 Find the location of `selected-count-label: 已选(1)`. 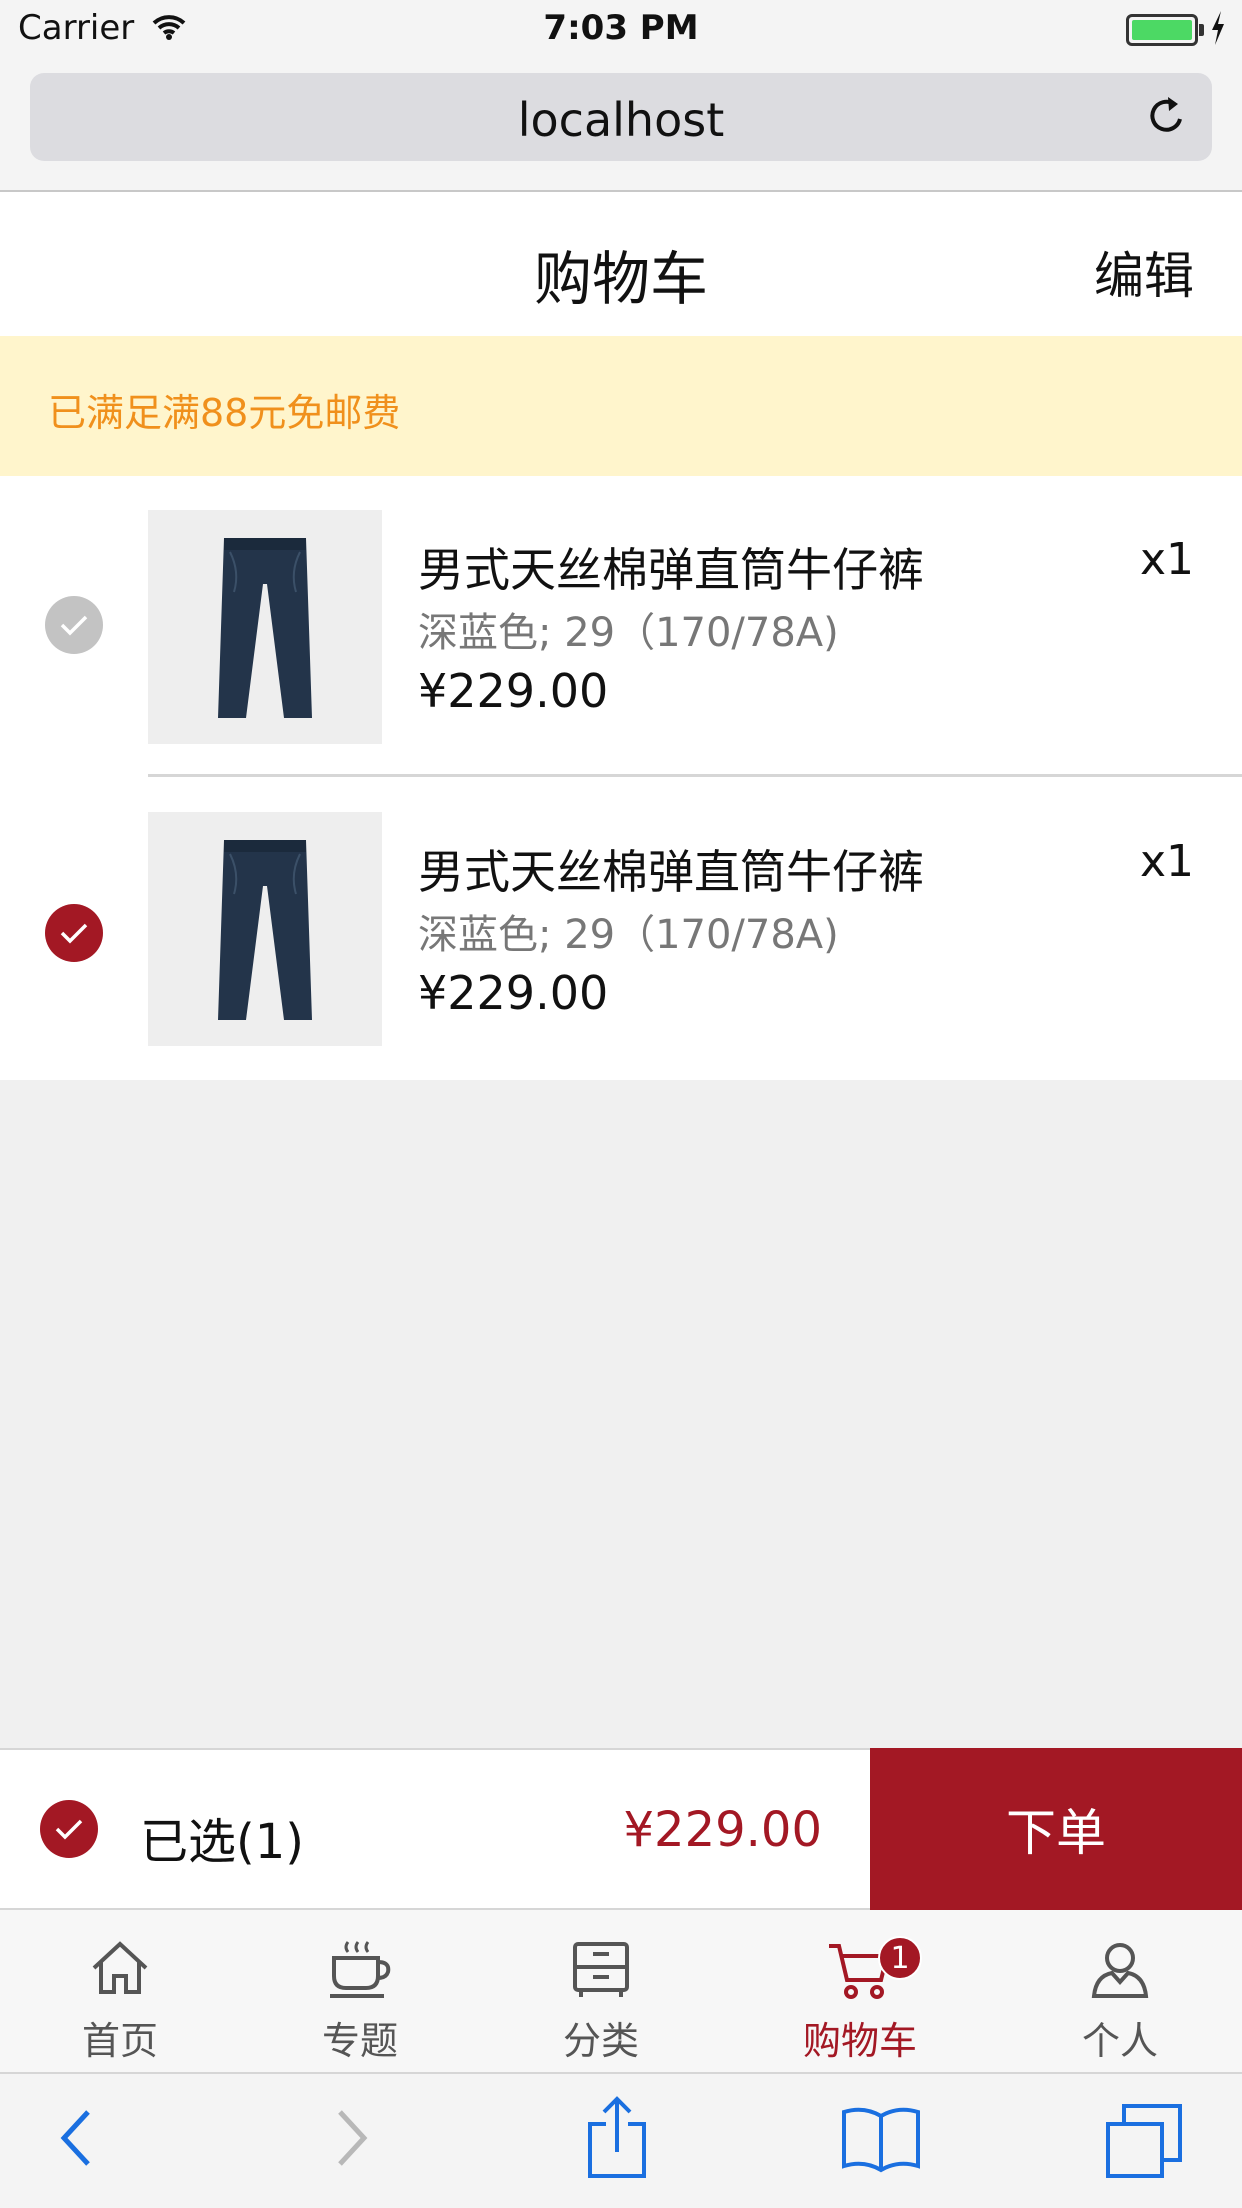

selected-count-label: 已选(1) is located at coordinates (222, 1842).